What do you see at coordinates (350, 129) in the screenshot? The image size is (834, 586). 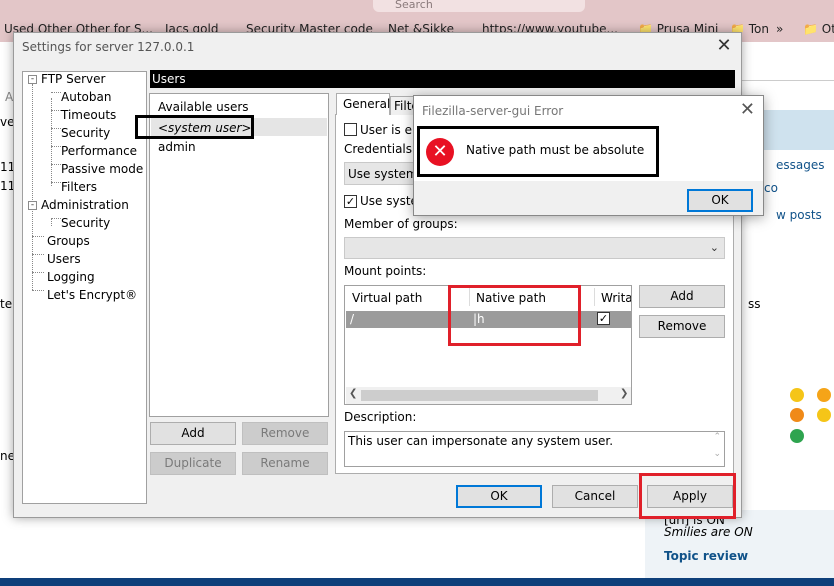 I see `user-enabled-checkbox` at bounding box center [350, 129].